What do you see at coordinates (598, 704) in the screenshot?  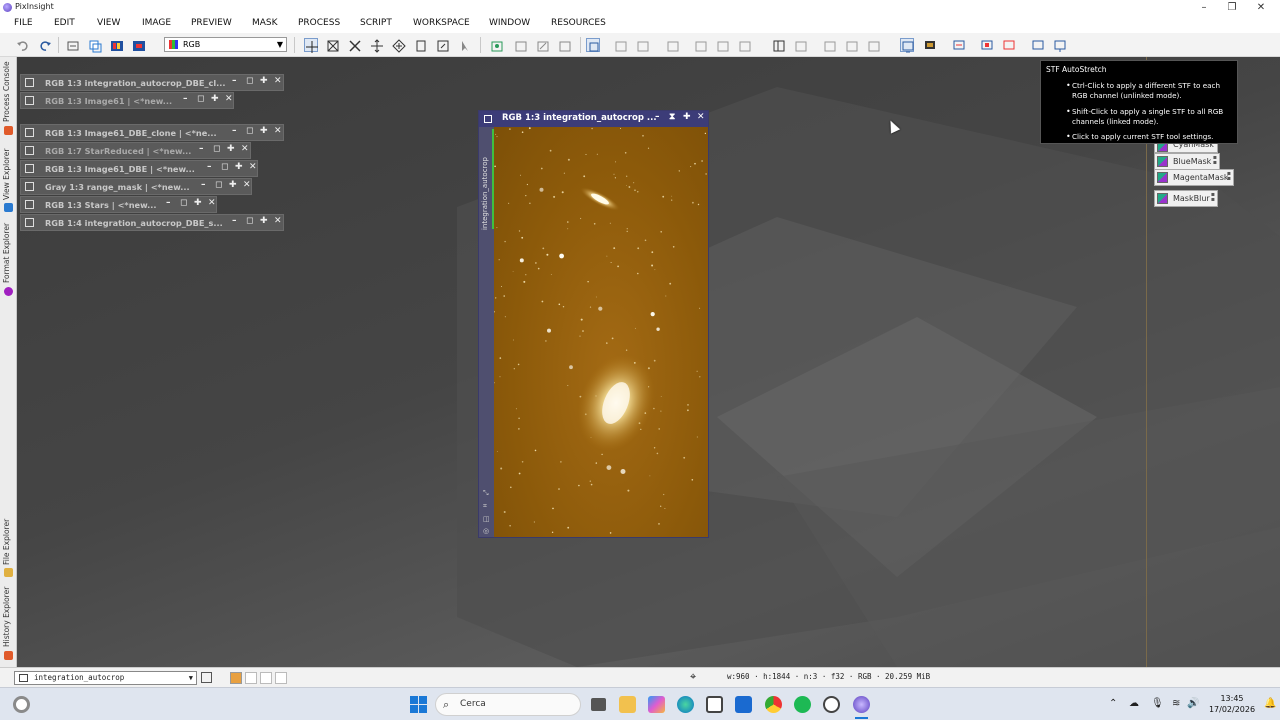 I see `task-view-icon` at bounding box center [598, 704].